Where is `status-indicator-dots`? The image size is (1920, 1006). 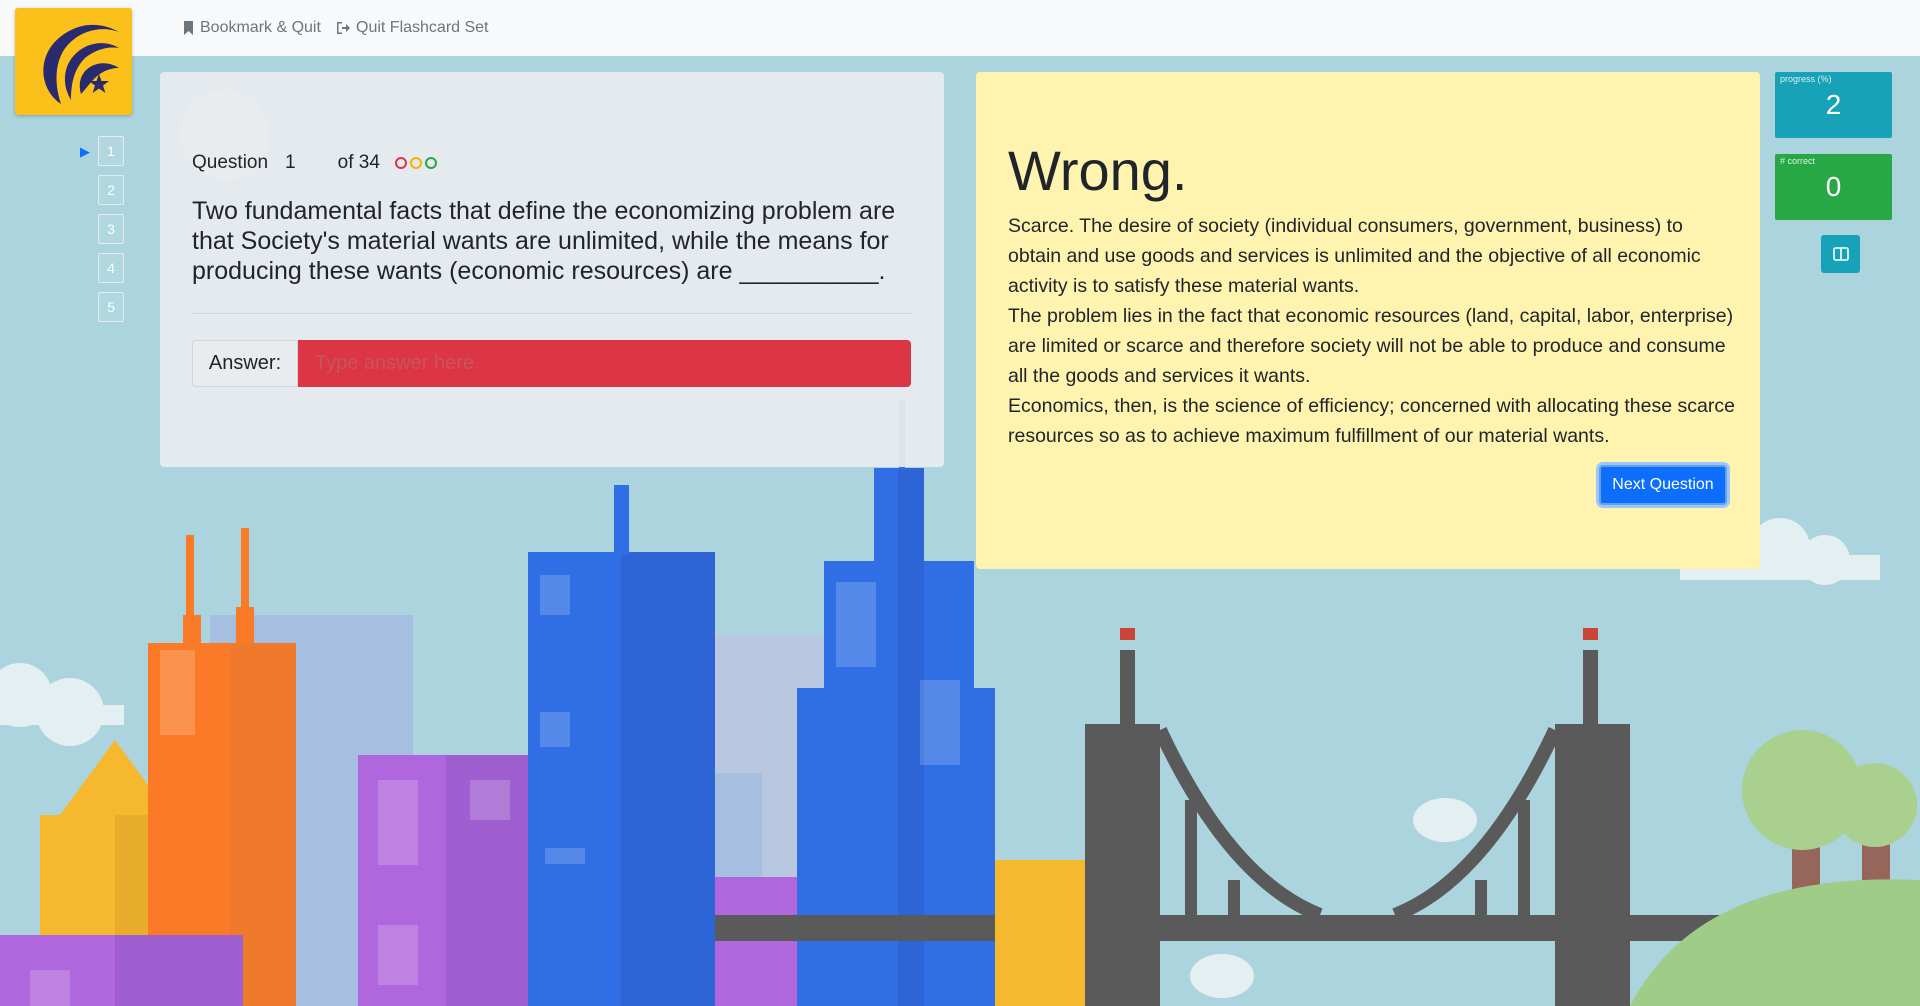 status-indicator-dots is located at coordinates (415, 163).